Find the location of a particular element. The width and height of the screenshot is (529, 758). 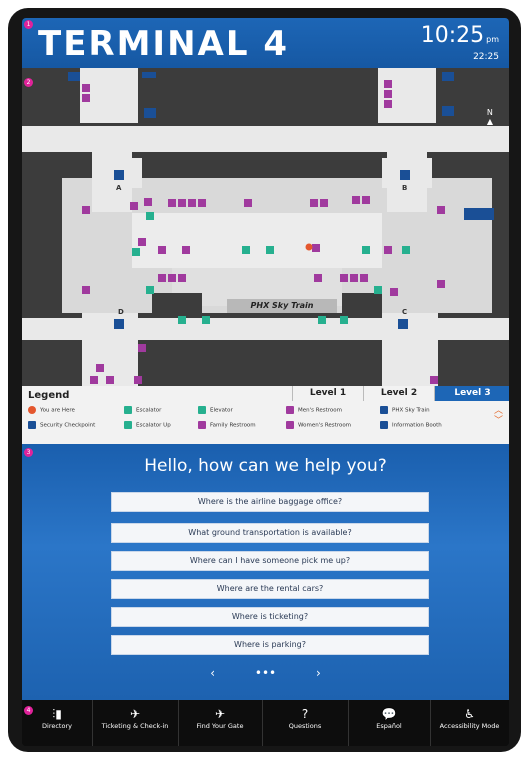

question-pager: ‹ ••• › is located at coordinates (265, 673).